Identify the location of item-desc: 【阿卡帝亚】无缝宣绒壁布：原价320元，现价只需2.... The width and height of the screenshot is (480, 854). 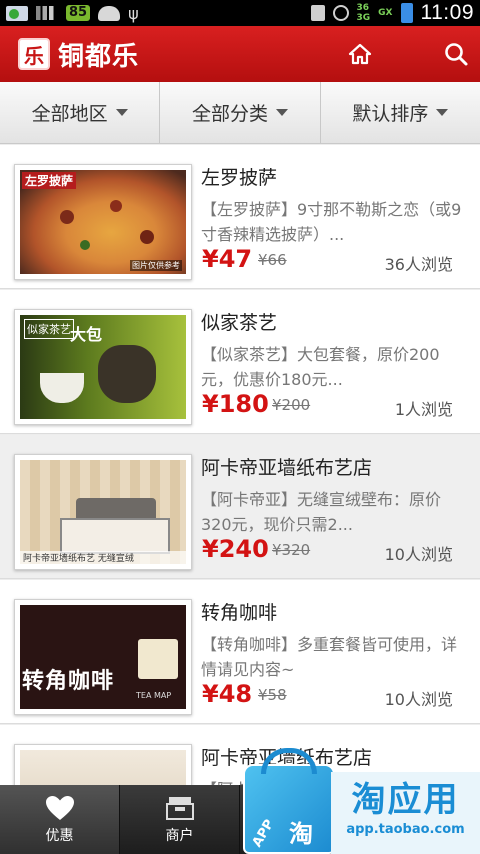
(321, 512).